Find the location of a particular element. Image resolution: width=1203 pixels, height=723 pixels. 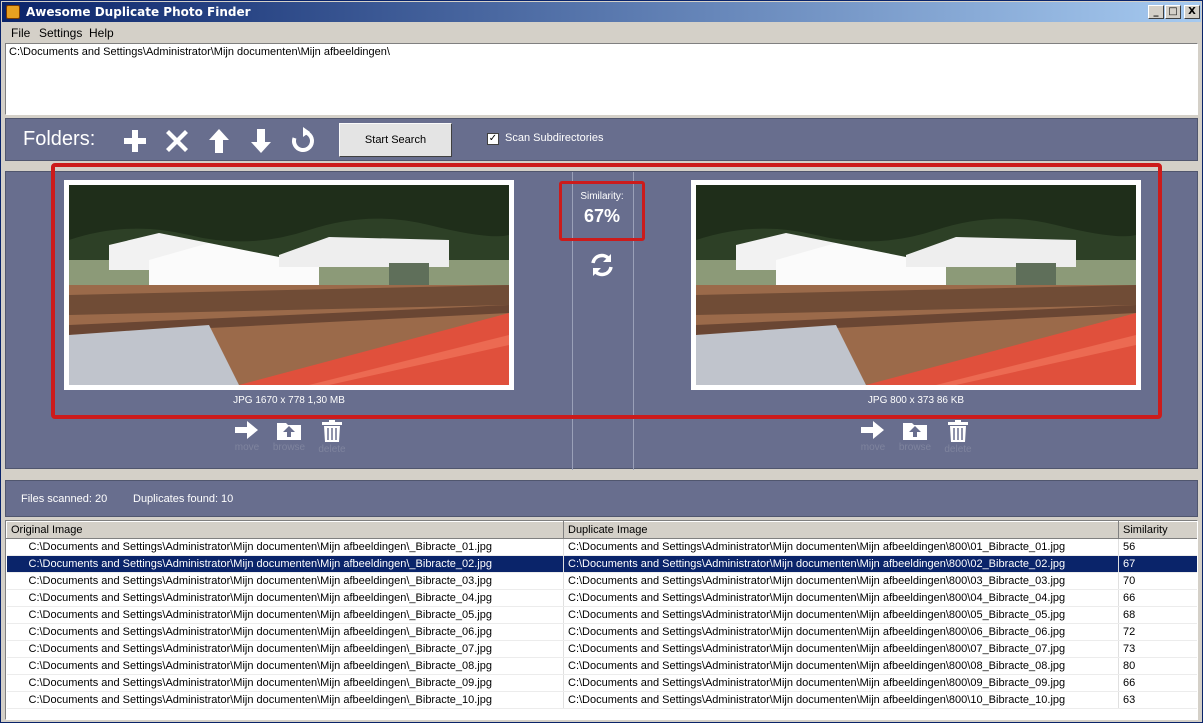

similarity-cell: 73 is located at coordinates (1157, 649).